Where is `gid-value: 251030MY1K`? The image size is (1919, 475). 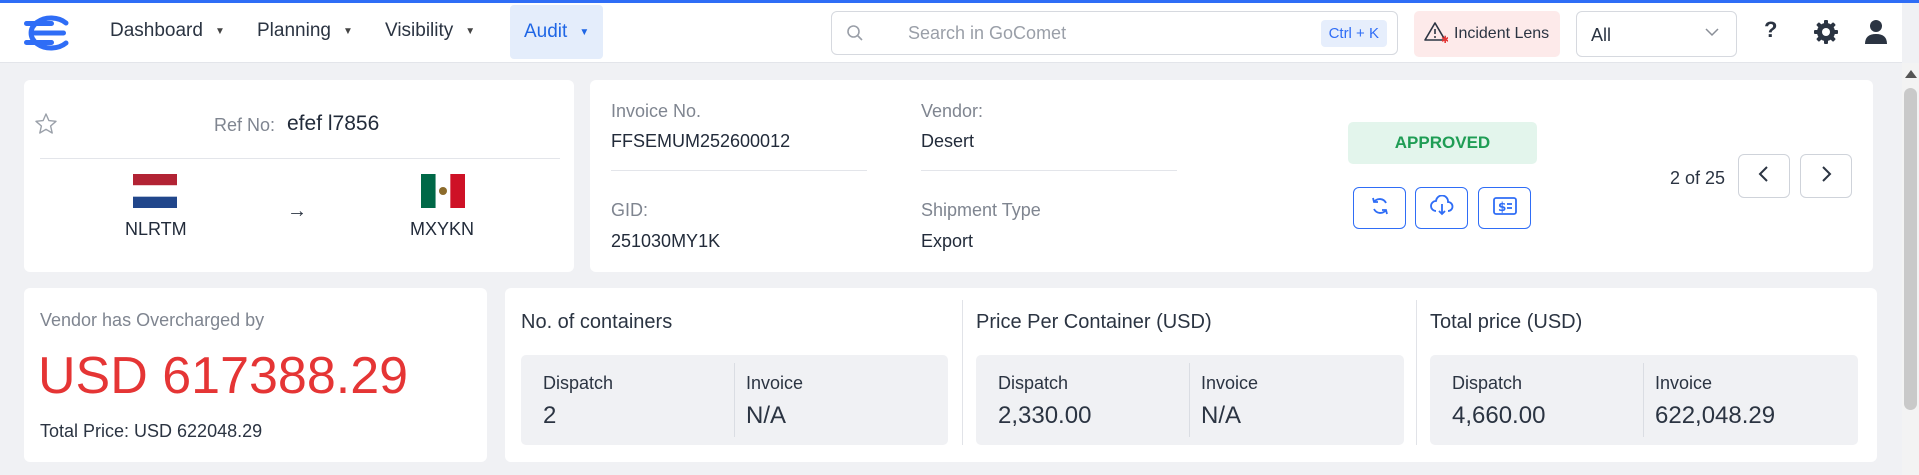
gid-value: 251030MY1K is located at coordinates (666, 241).